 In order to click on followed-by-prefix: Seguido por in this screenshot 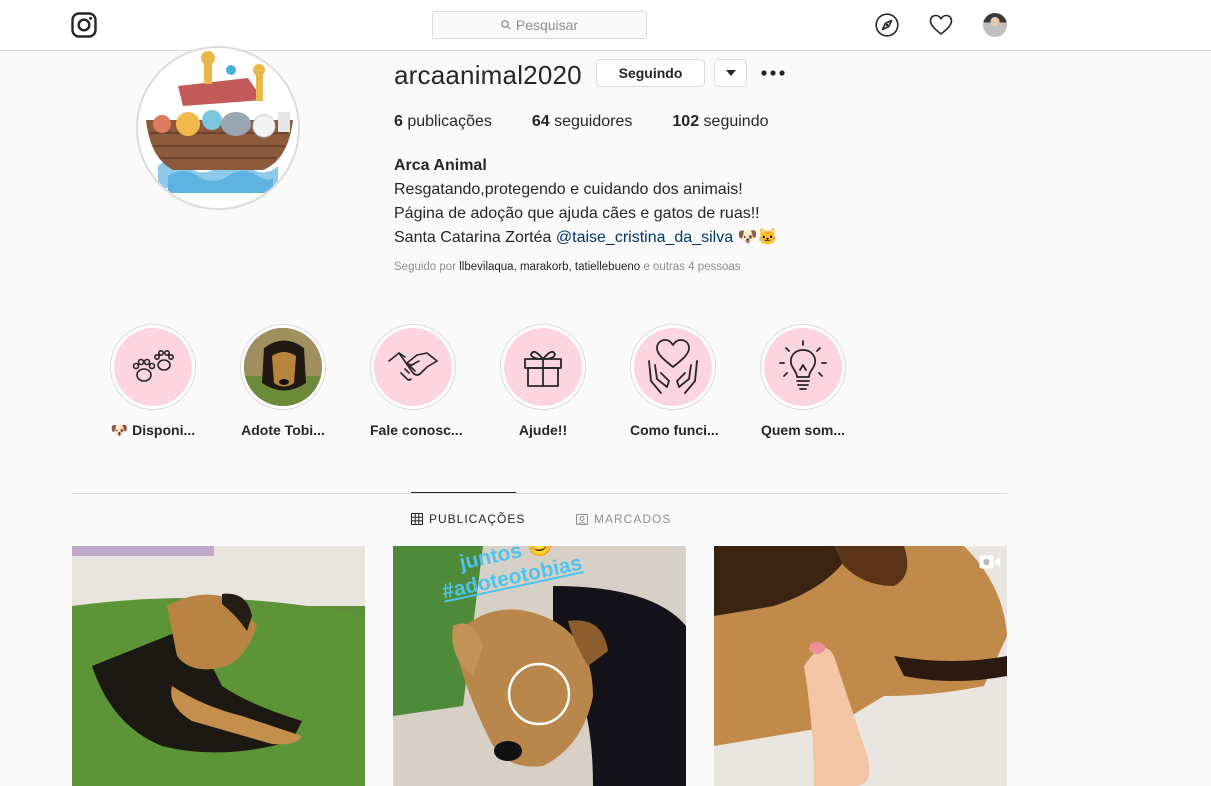, I will do `click(425, 267)`.